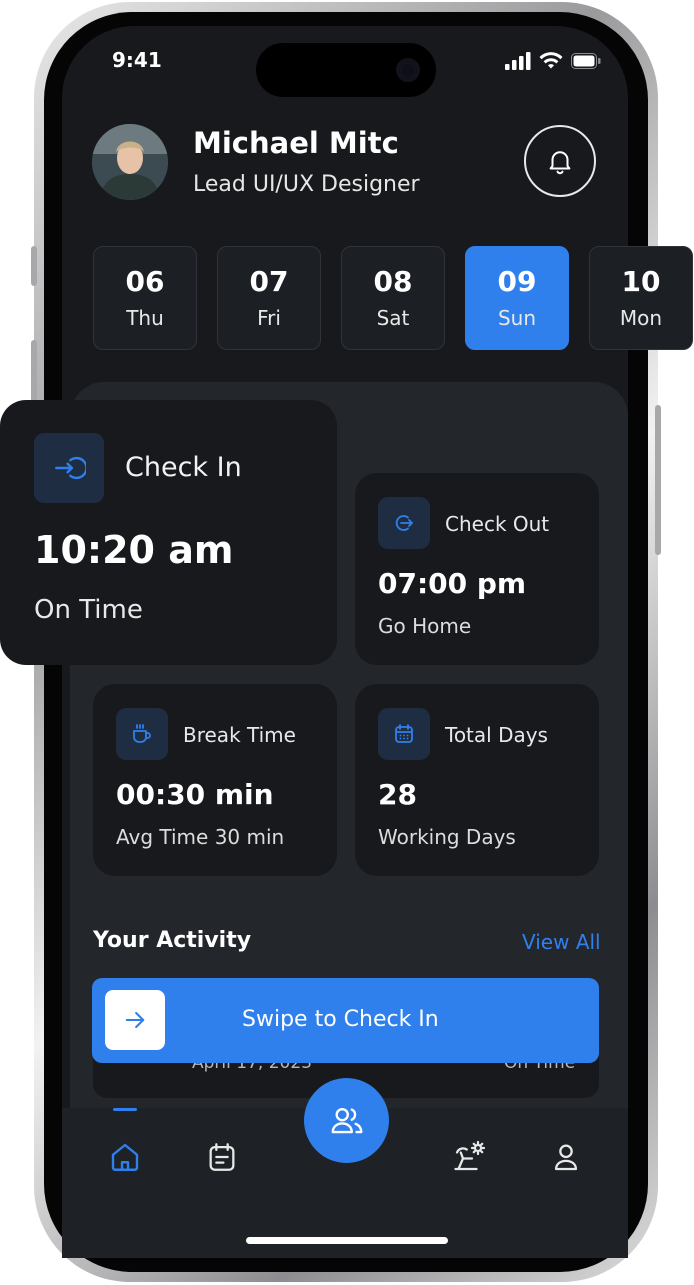 The image size is (694, 1285). I want to click on date-number: 06, so click(145, 281).